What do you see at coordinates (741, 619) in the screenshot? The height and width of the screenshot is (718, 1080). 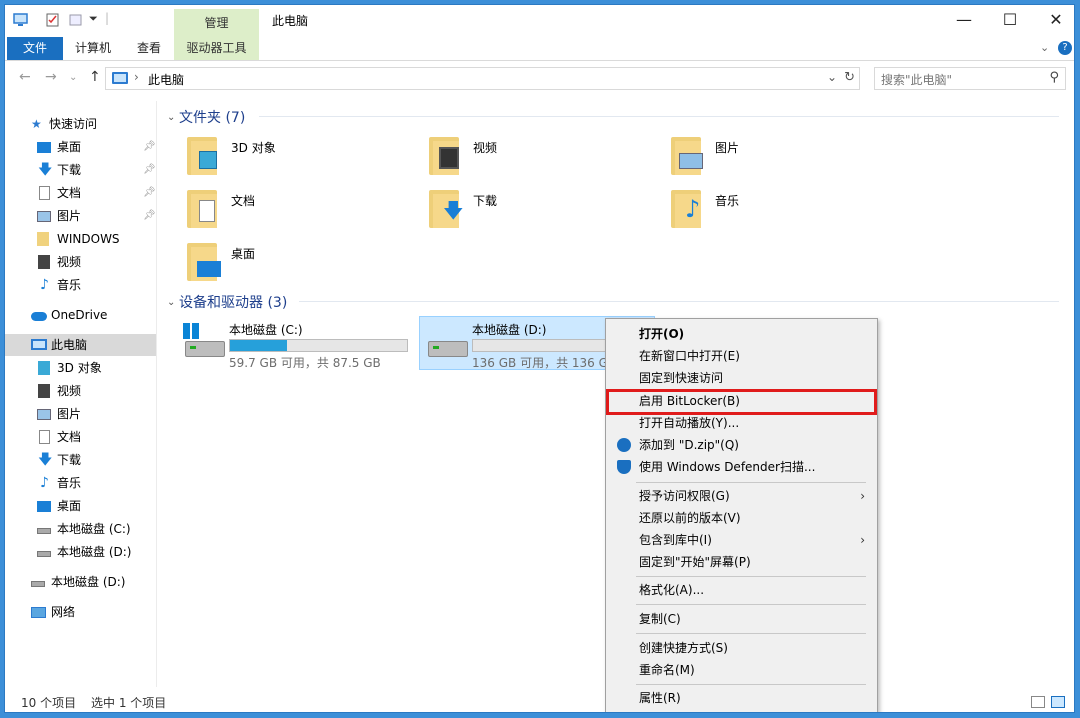 I see `menu-item-copy: 复制(C)` at bounding box center [741, 619].